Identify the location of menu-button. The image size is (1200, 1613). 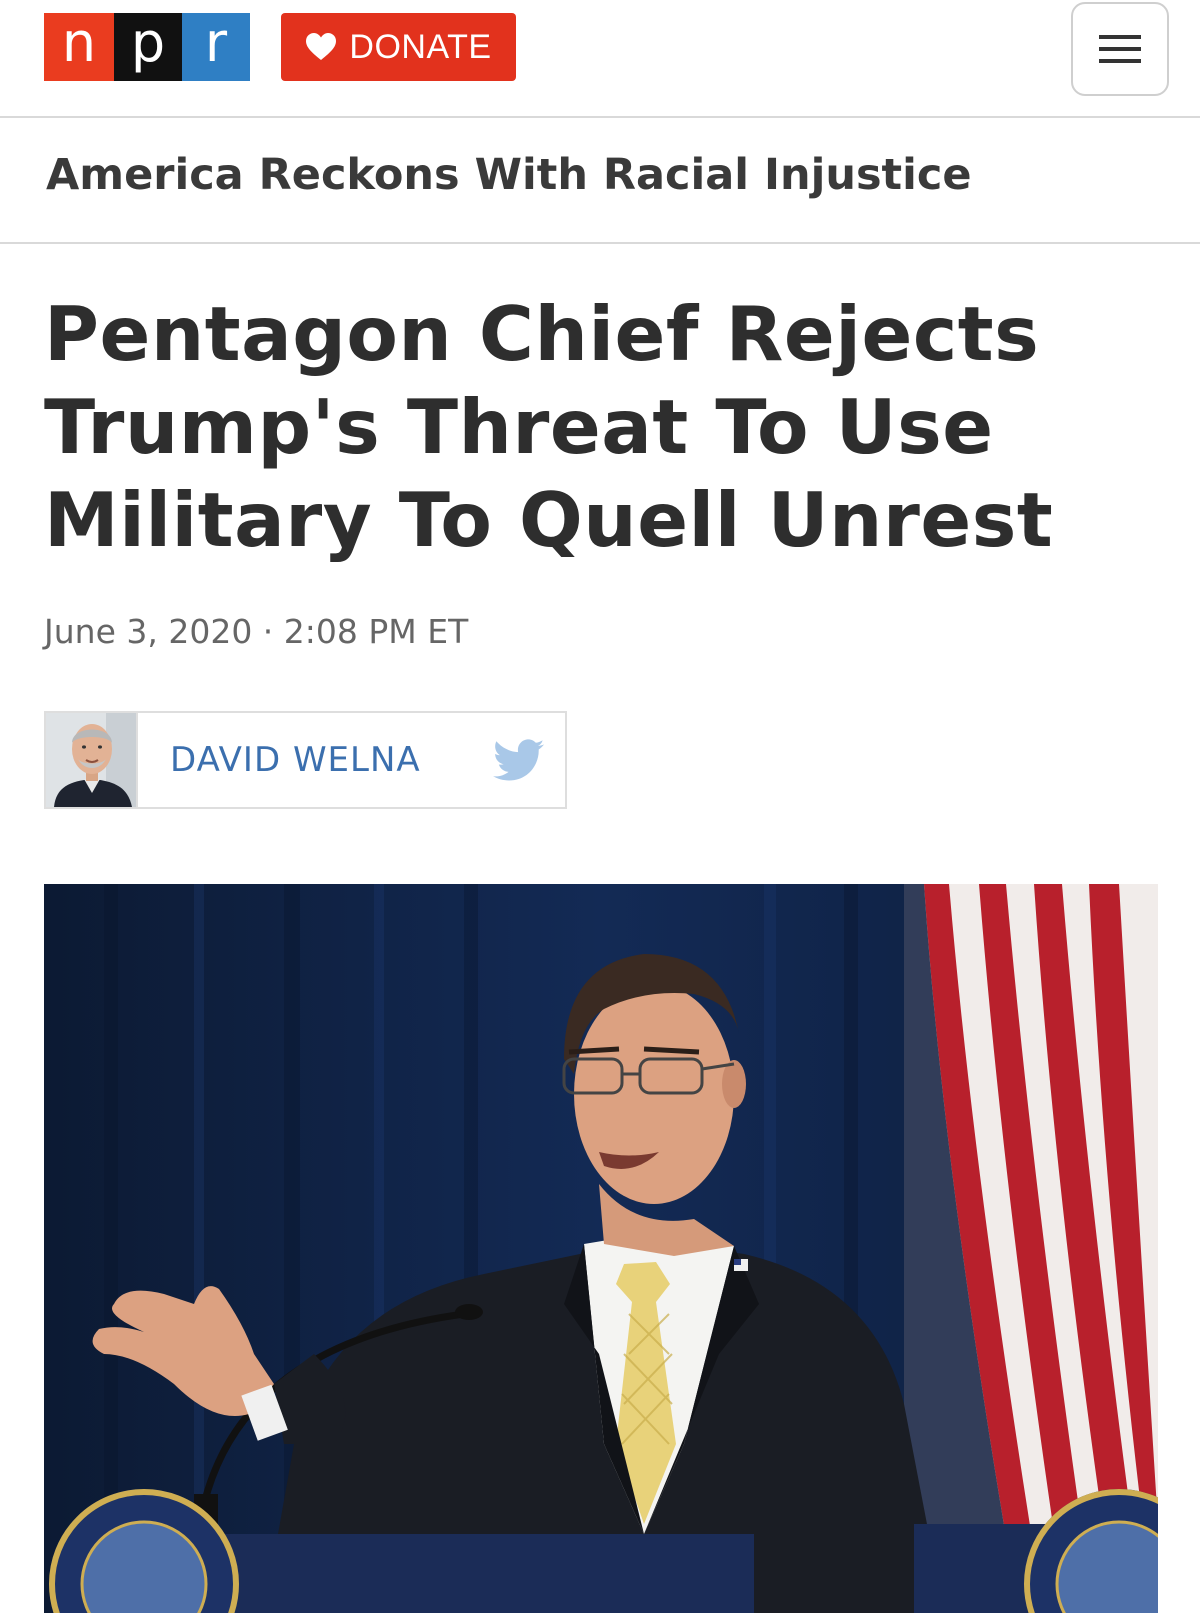
(1120, 49).